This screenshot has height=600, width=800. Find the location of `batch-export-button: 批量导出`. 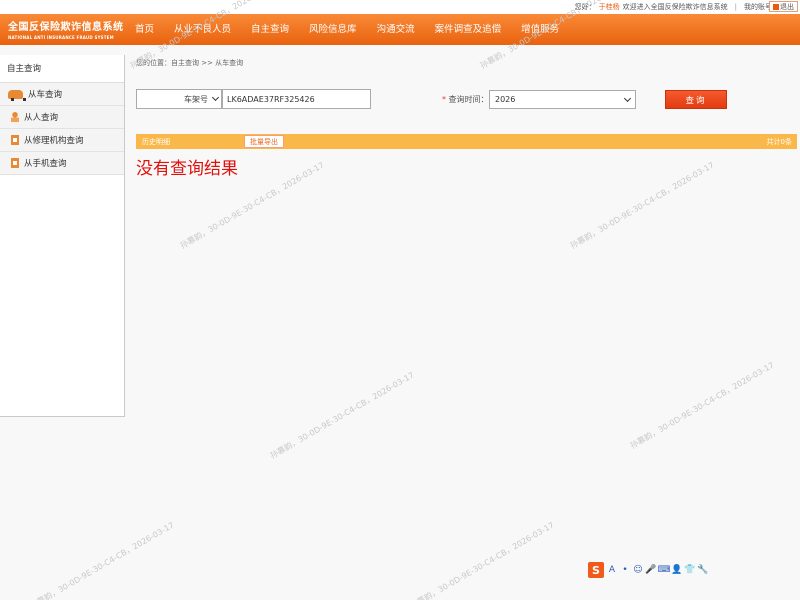

batch-export-button: 批量导出 is located at coordinates (264, 141).